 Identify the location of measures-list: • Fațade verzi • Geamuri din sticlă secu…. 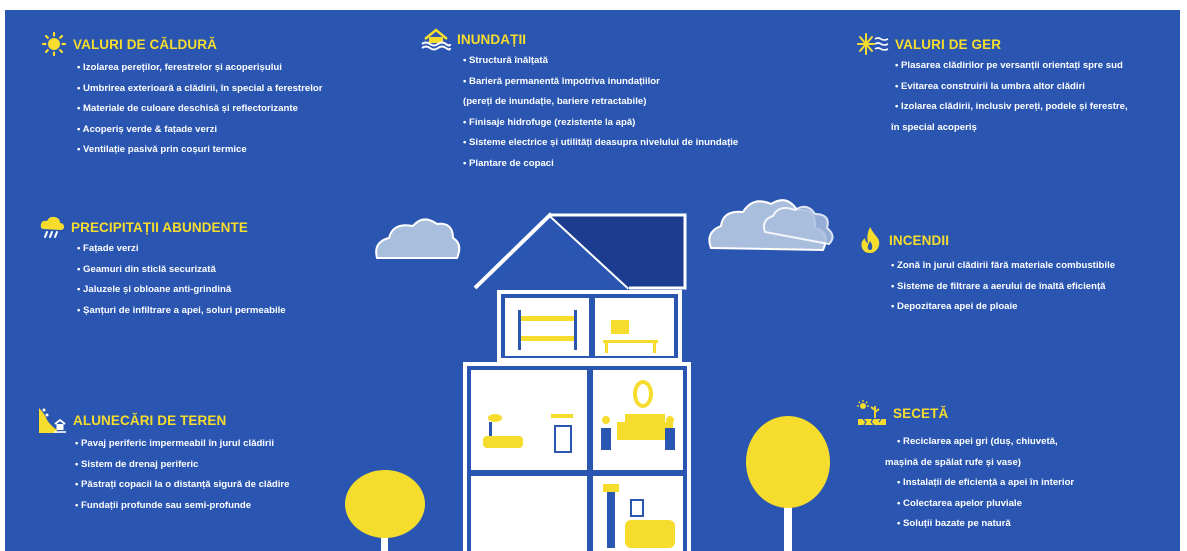
(181, 280).